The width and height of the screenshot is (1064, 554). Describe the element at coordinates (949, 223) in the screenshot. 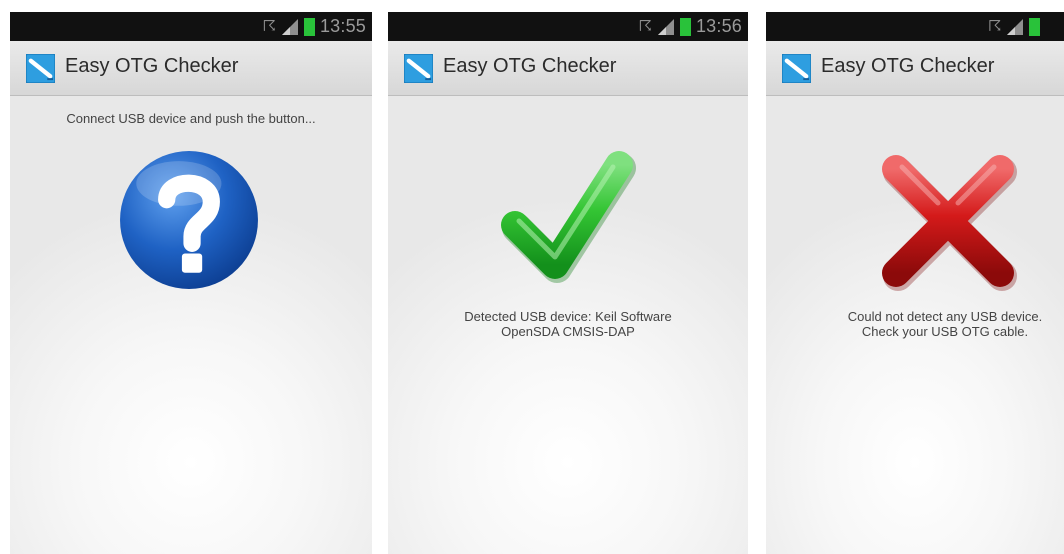

I see `cross-icon` at that location.